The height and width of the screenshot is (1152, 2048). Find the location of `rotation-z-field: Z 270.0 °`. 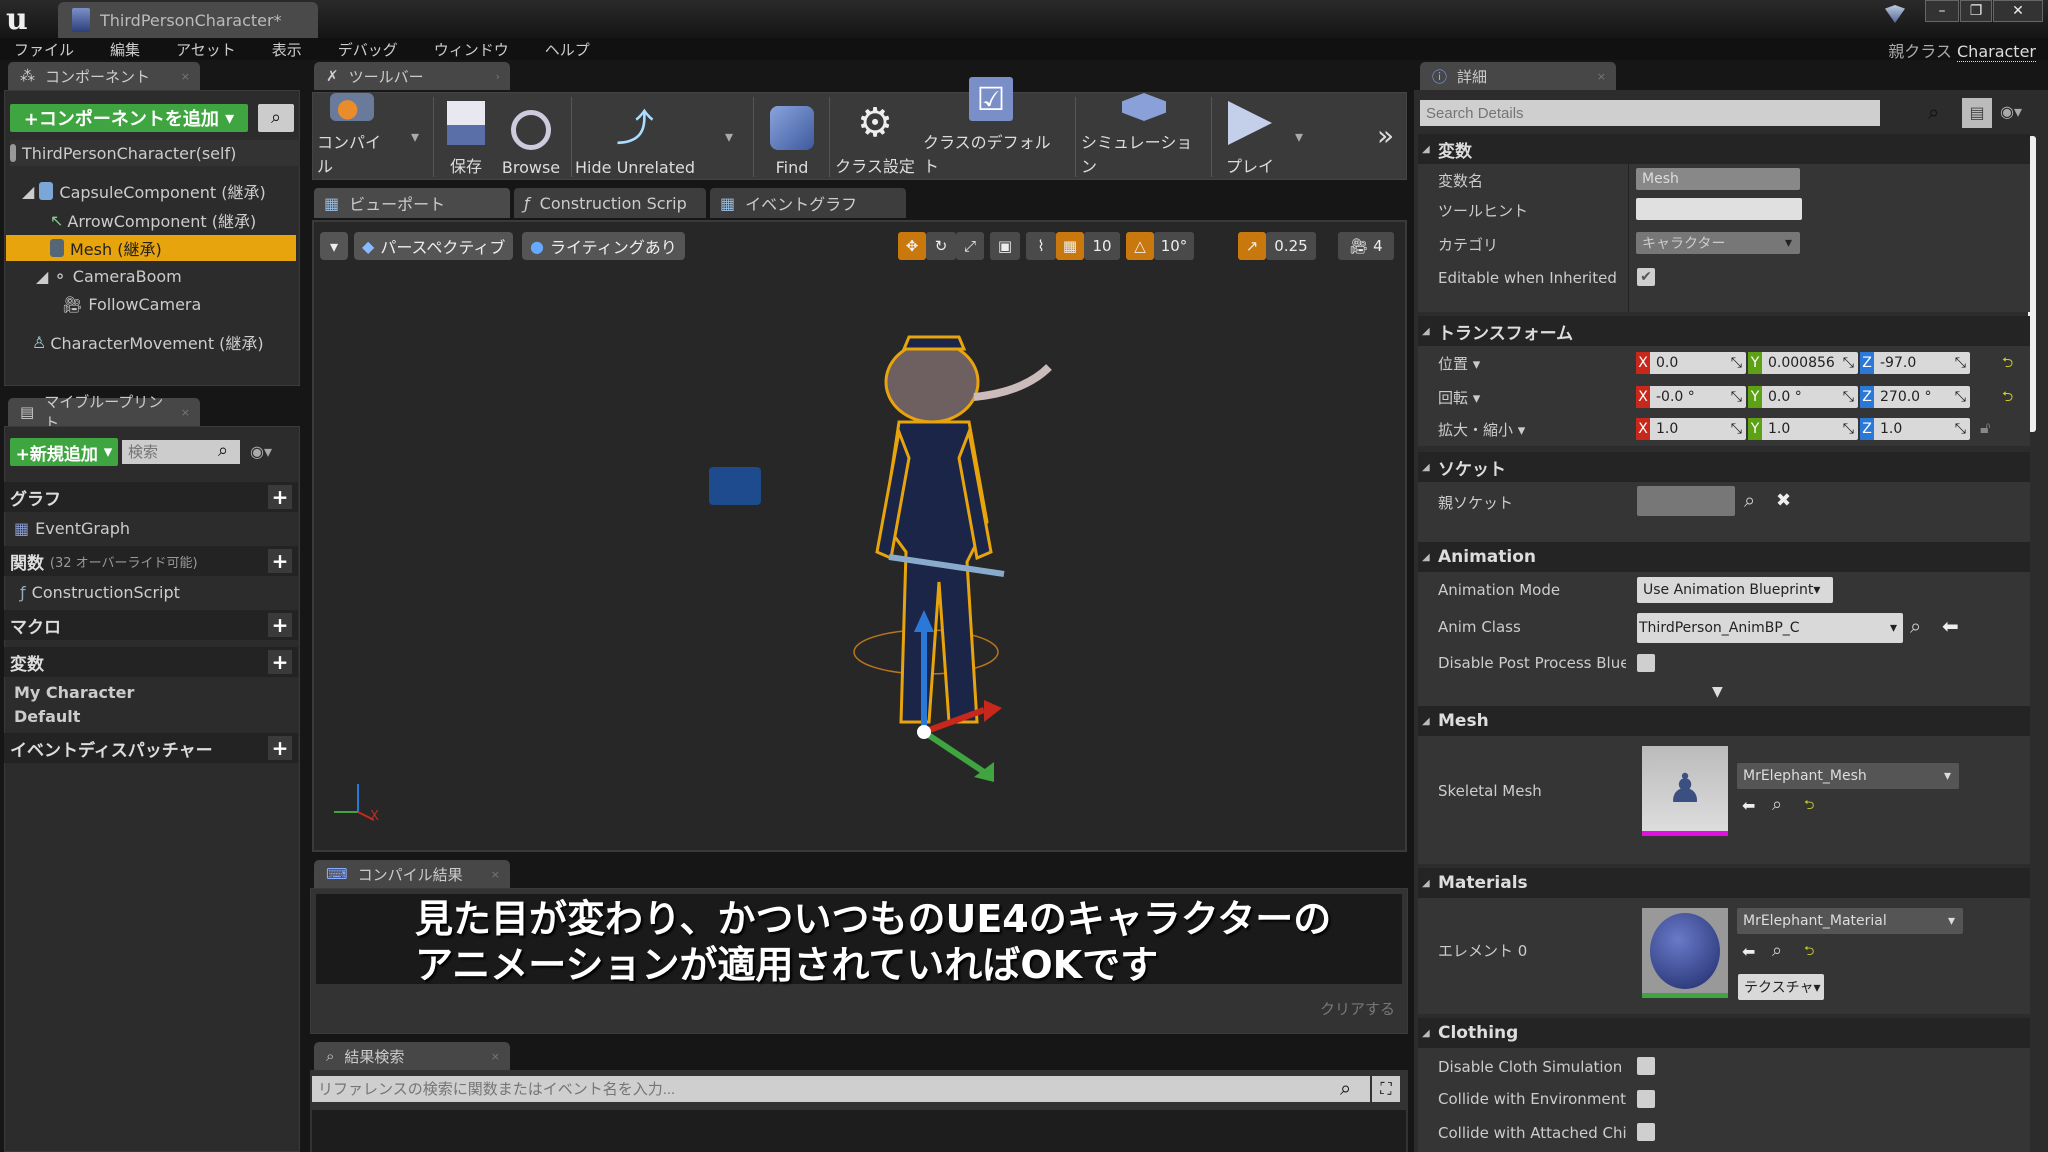

rotation-z-field: Z 270.0 ° is located at coordinates (1915, 397).